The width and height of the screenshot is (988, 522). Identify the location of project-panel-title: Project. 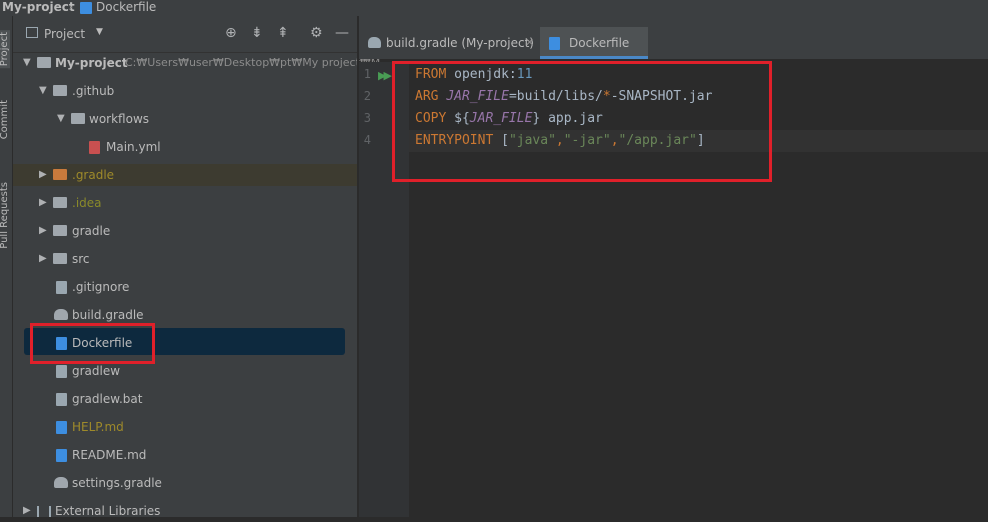
(64, 34).